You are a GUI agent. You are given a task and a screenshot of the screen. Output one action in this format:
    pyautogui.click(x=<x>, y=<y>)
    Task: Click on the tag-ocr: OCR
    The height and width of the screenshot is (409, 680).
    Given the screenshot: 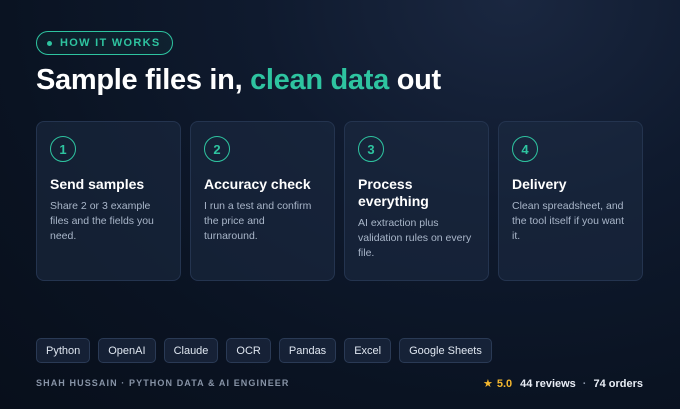 What is the action you would take?
    pyautogui.click(x=248, y=350)
    